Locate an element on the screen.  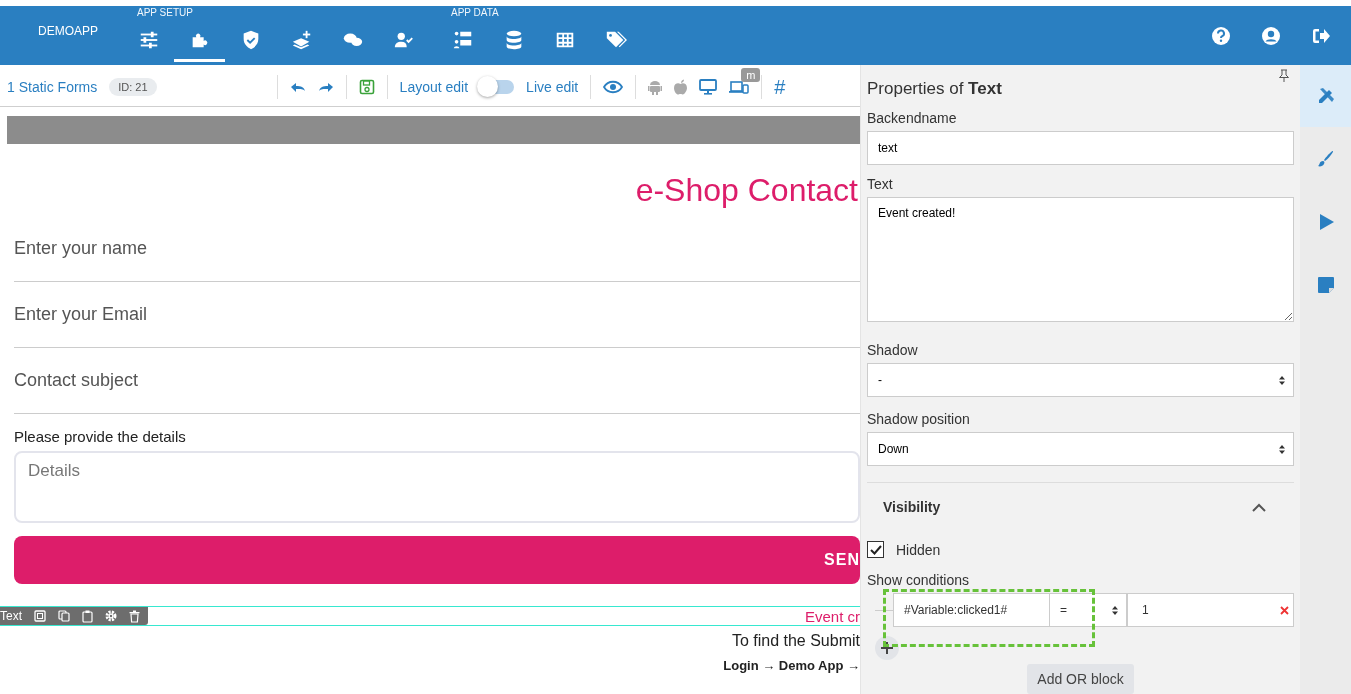
backendname-input: text is located at coordinates (1080, 148).